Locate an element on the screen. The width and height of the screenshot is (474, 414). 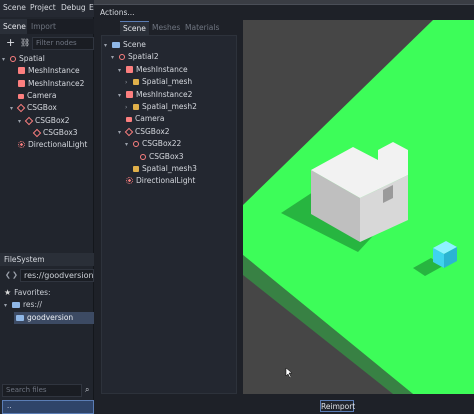
folder-goodversion: goodversion is located at coordinates (44, 317).